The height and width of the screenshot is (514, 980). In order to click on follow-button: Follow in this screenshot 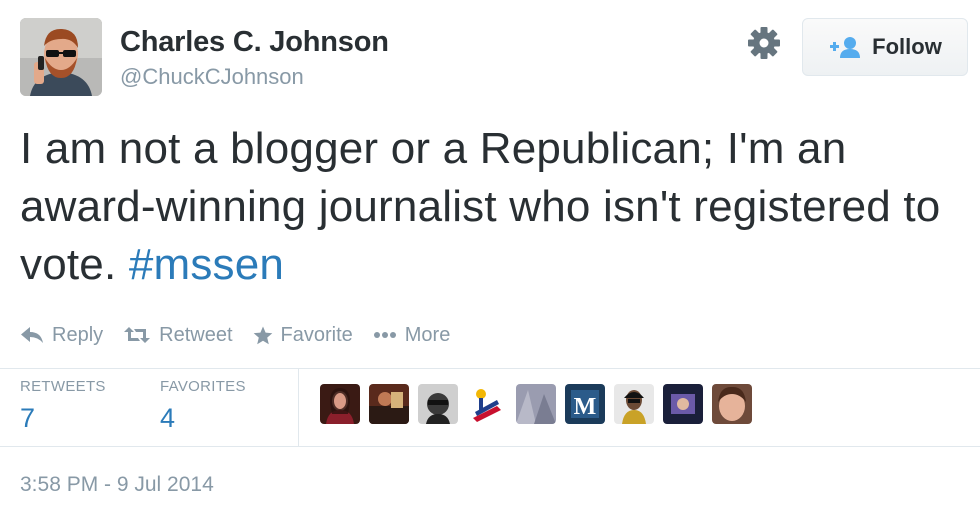, I will do `click(885, 47)`.